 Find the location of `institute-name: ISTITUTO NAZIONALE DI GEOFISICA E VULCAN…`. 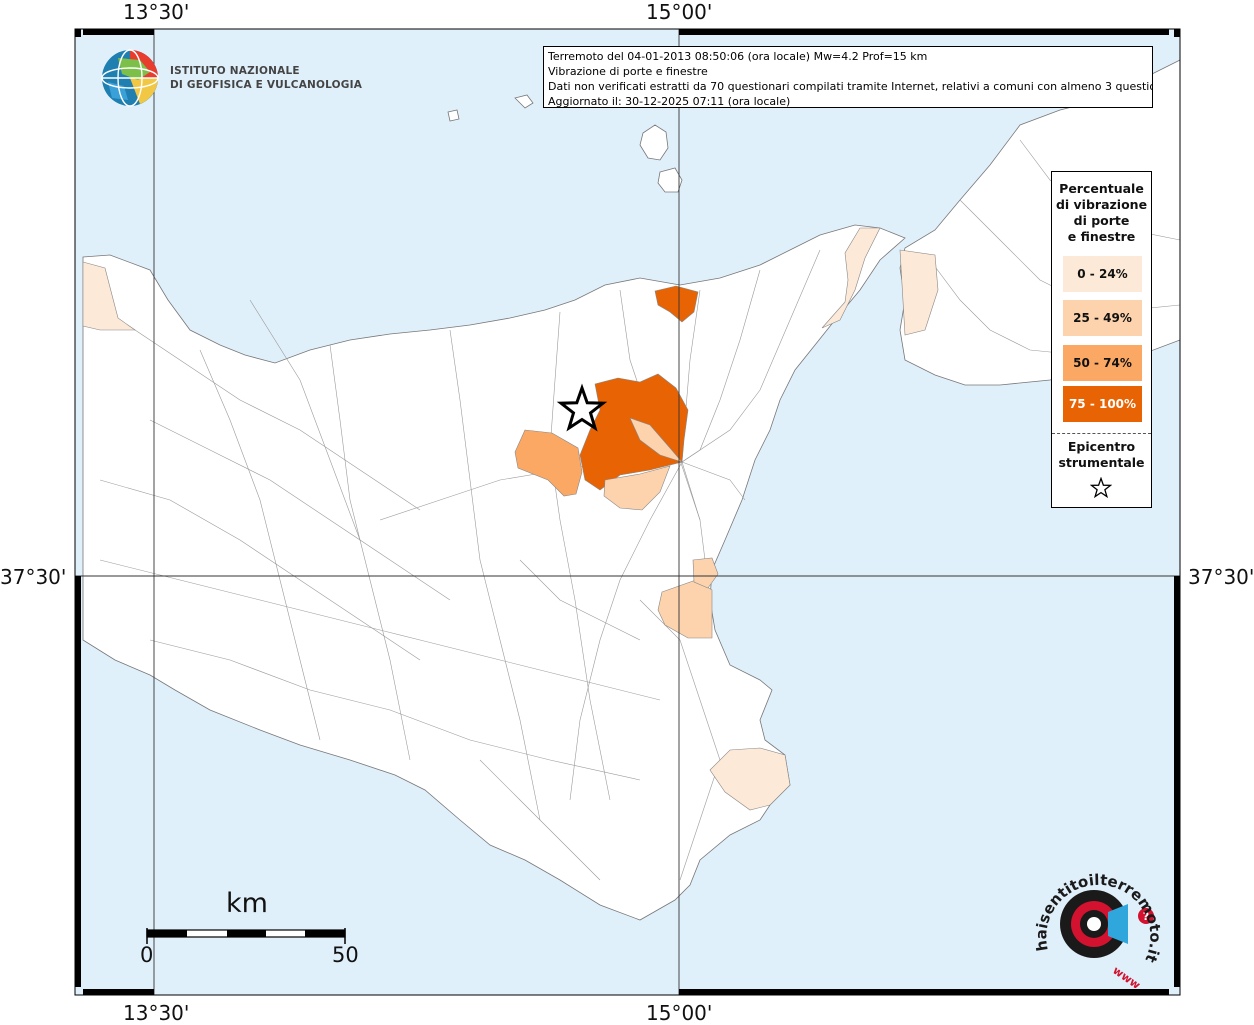

institute-name: ISTITUTO NAZIONALE DI GEOFISICA E VULCAN… is located at coordinates (266, 78).